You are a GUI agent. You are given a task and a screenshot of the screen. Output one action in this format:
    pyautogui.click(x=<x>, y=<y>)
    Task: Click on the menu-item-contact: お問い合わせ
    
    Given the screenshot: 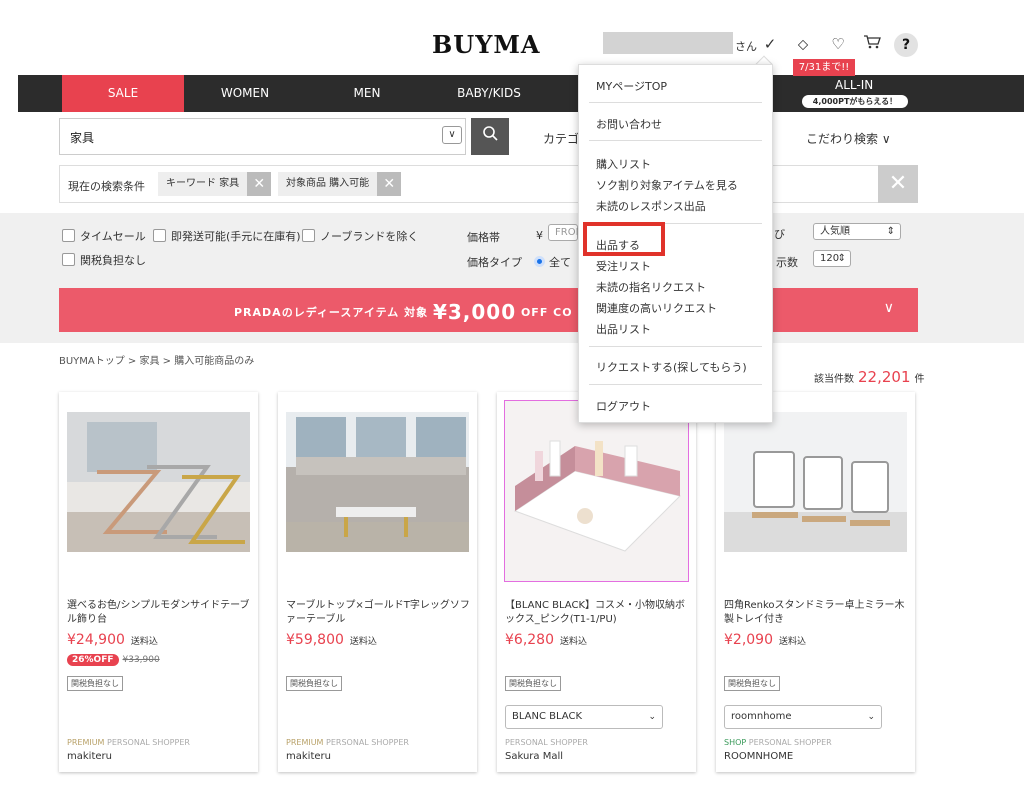 What is the action you would take?
    pyautogui.click(x=629, y=124)
    